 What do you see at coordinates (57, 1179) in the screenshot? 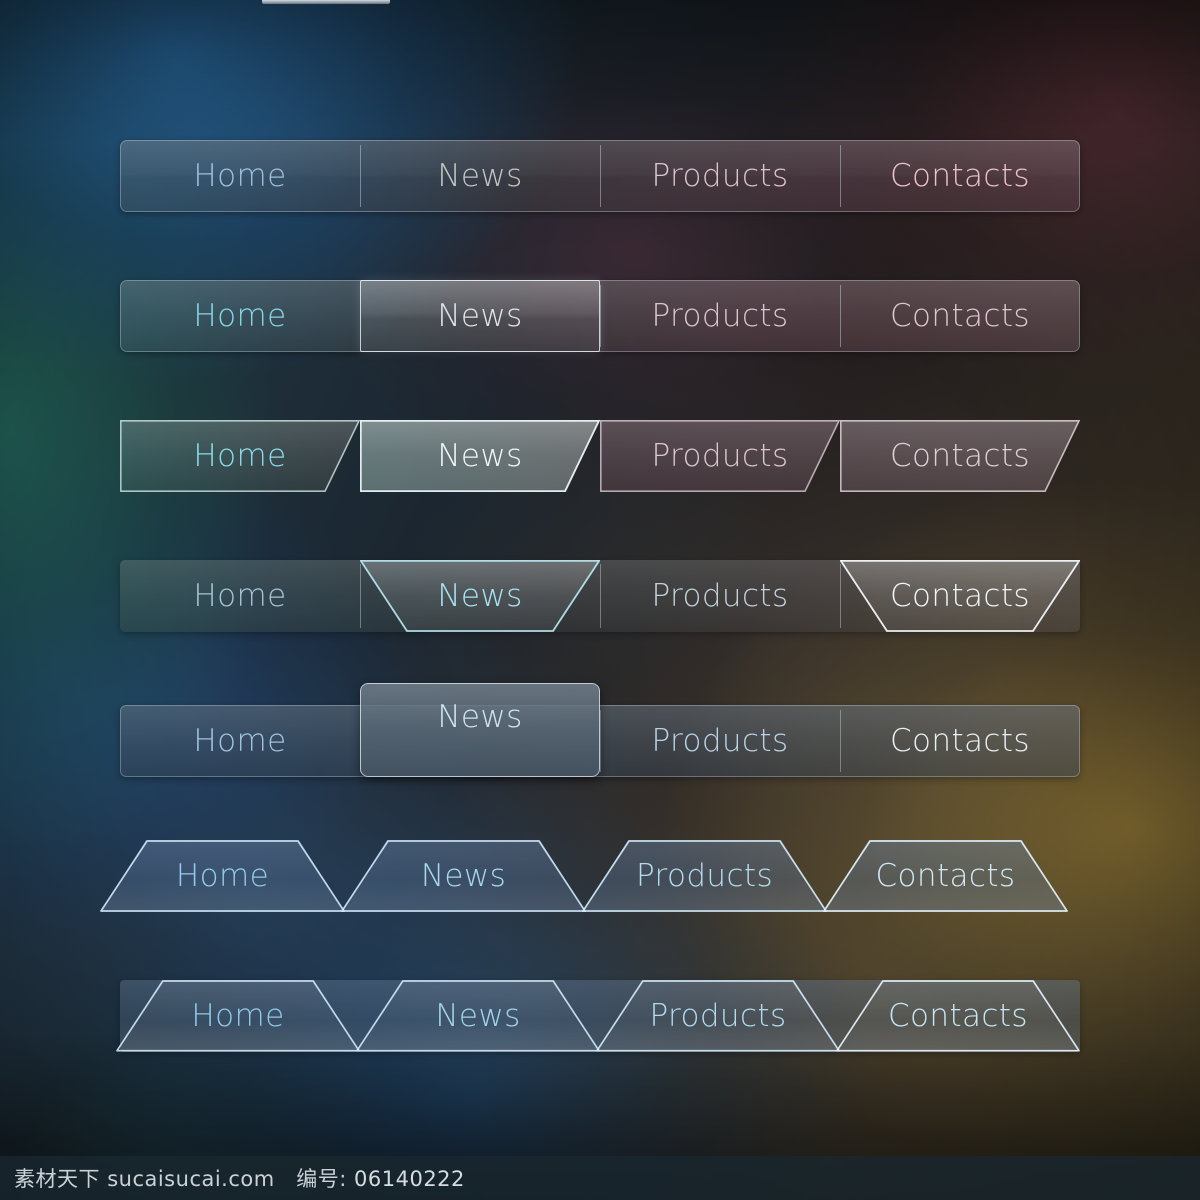
I see `footer-site-name: 素材天下` at bounding box center [57, 1179].